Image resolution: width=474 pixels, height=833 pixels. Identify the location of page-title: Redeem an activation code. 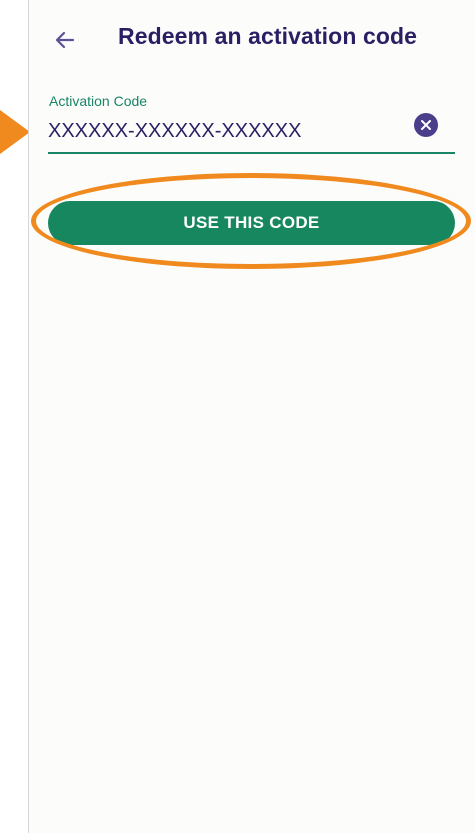
(268, 36).